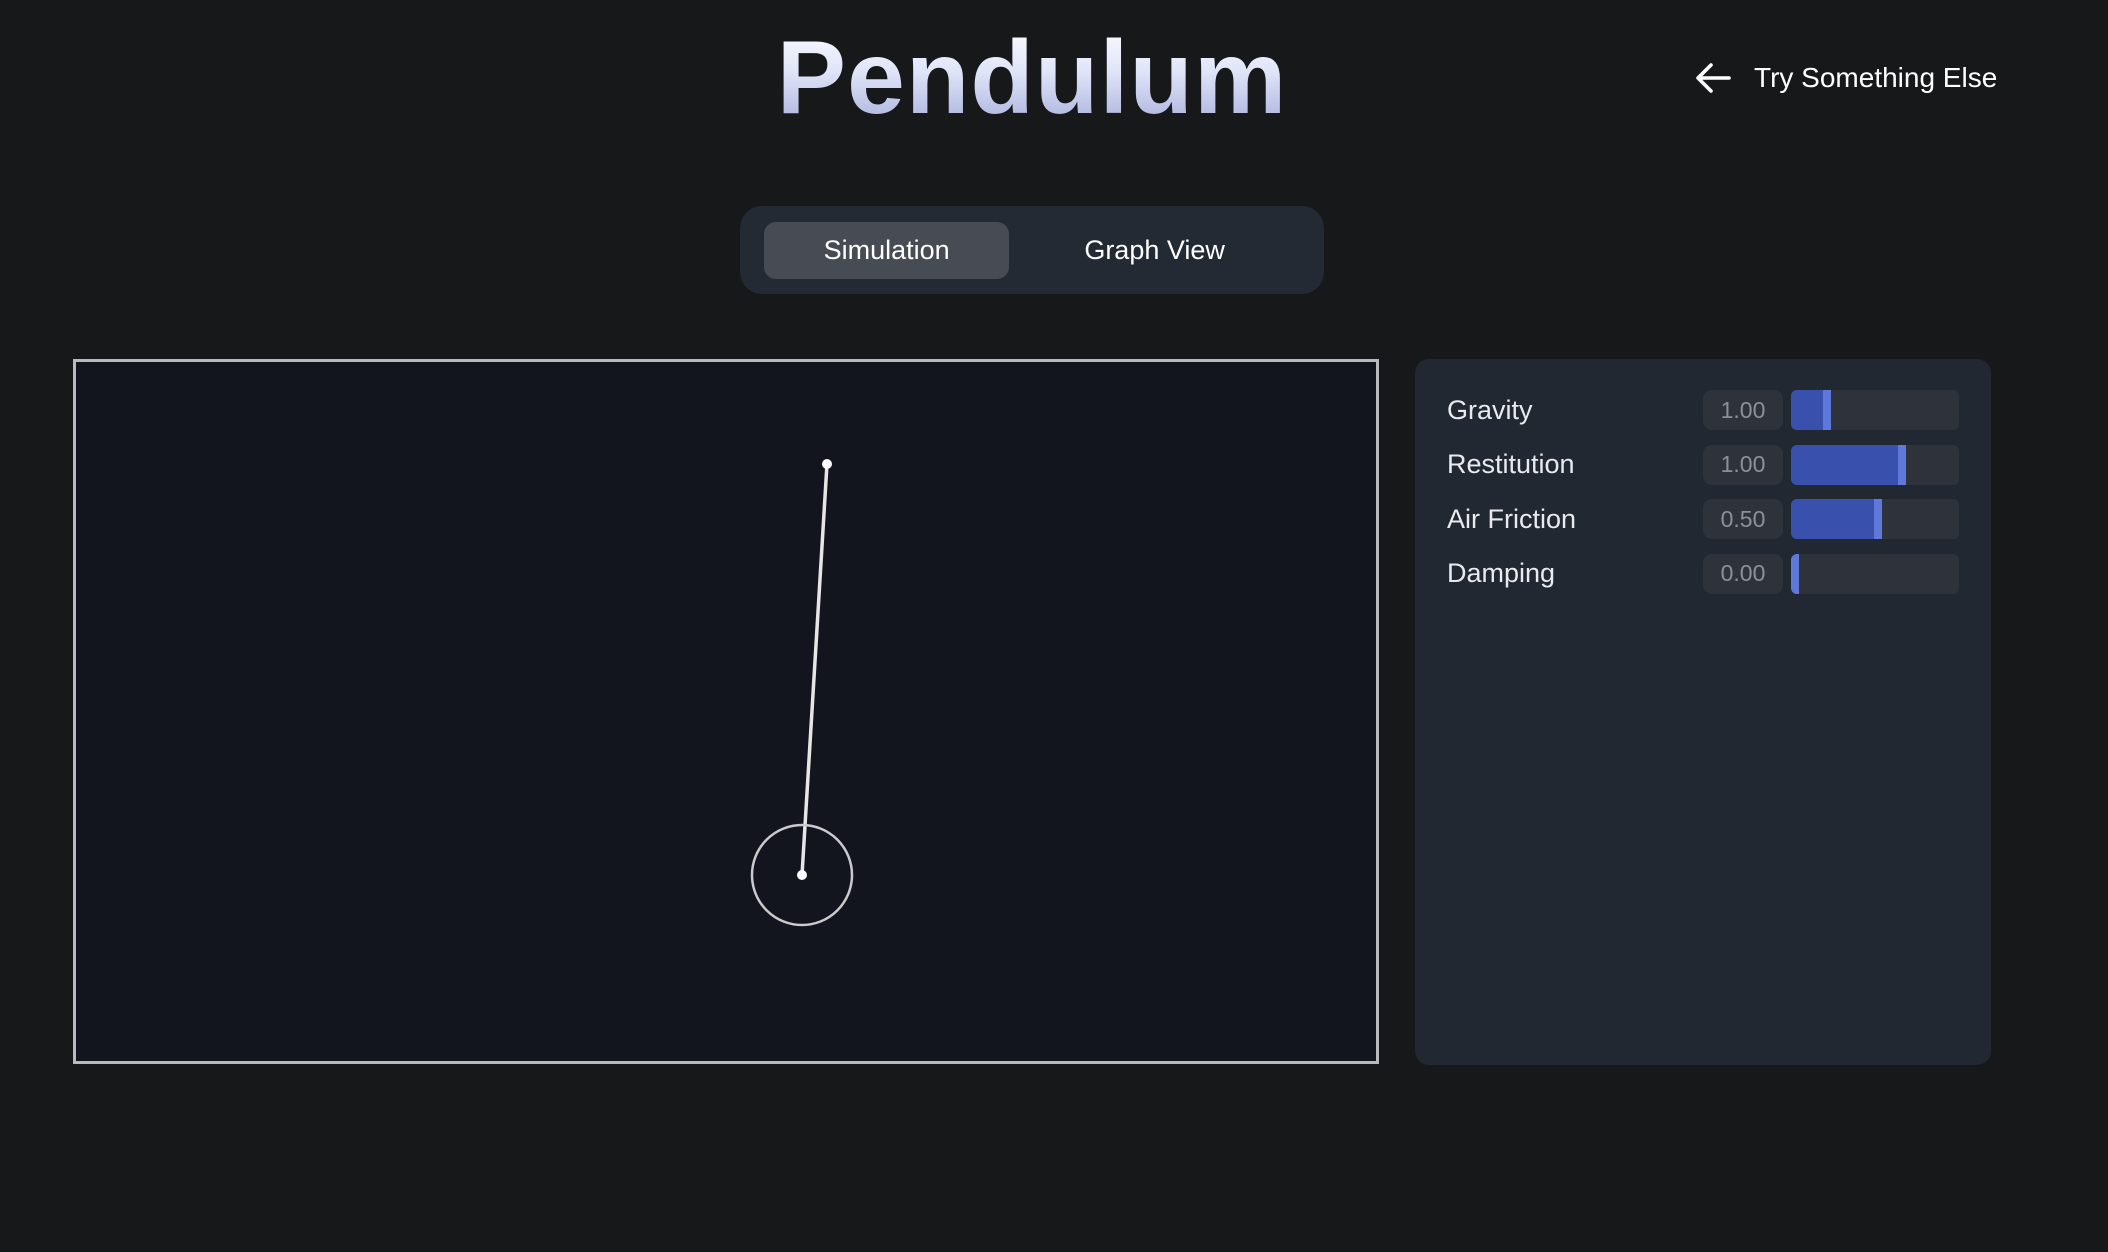 The height and width of the screenshot is (1252, 2108). I want to click on control-damping: Damping 0.00, so click(1703, 574).